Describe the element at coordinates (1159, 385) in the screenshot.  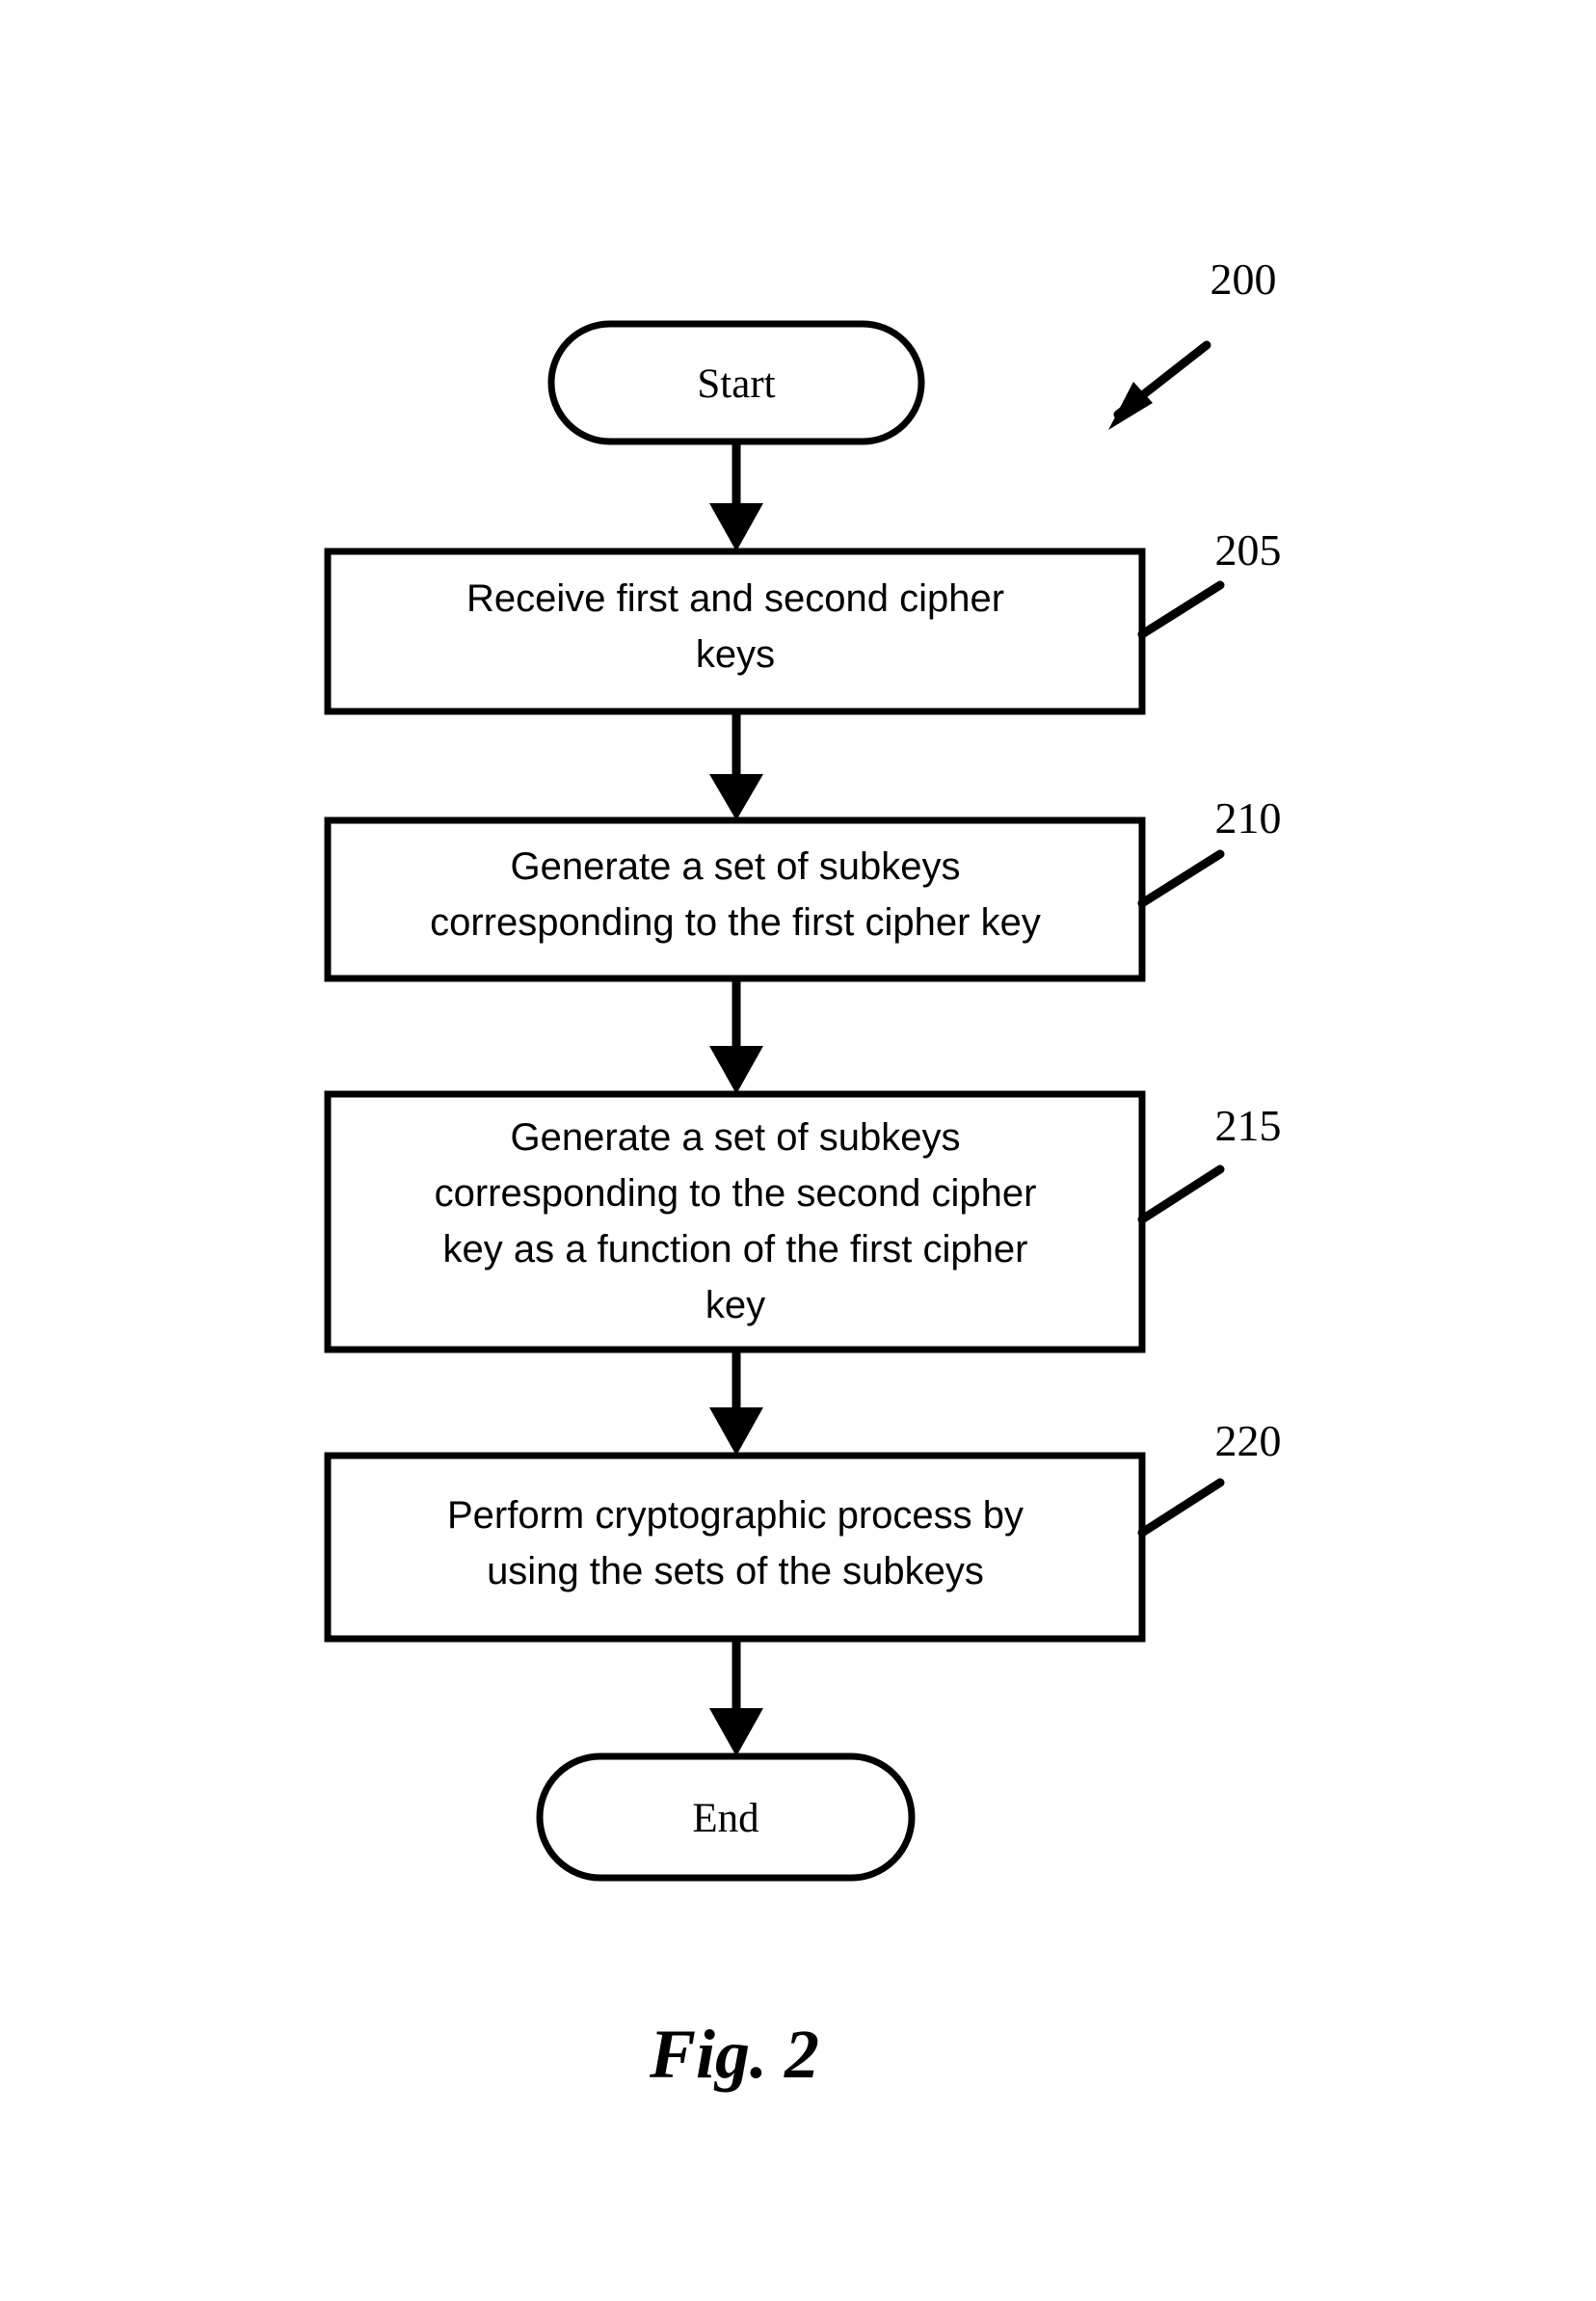
I see `figure-pointer-arrow` at that location.